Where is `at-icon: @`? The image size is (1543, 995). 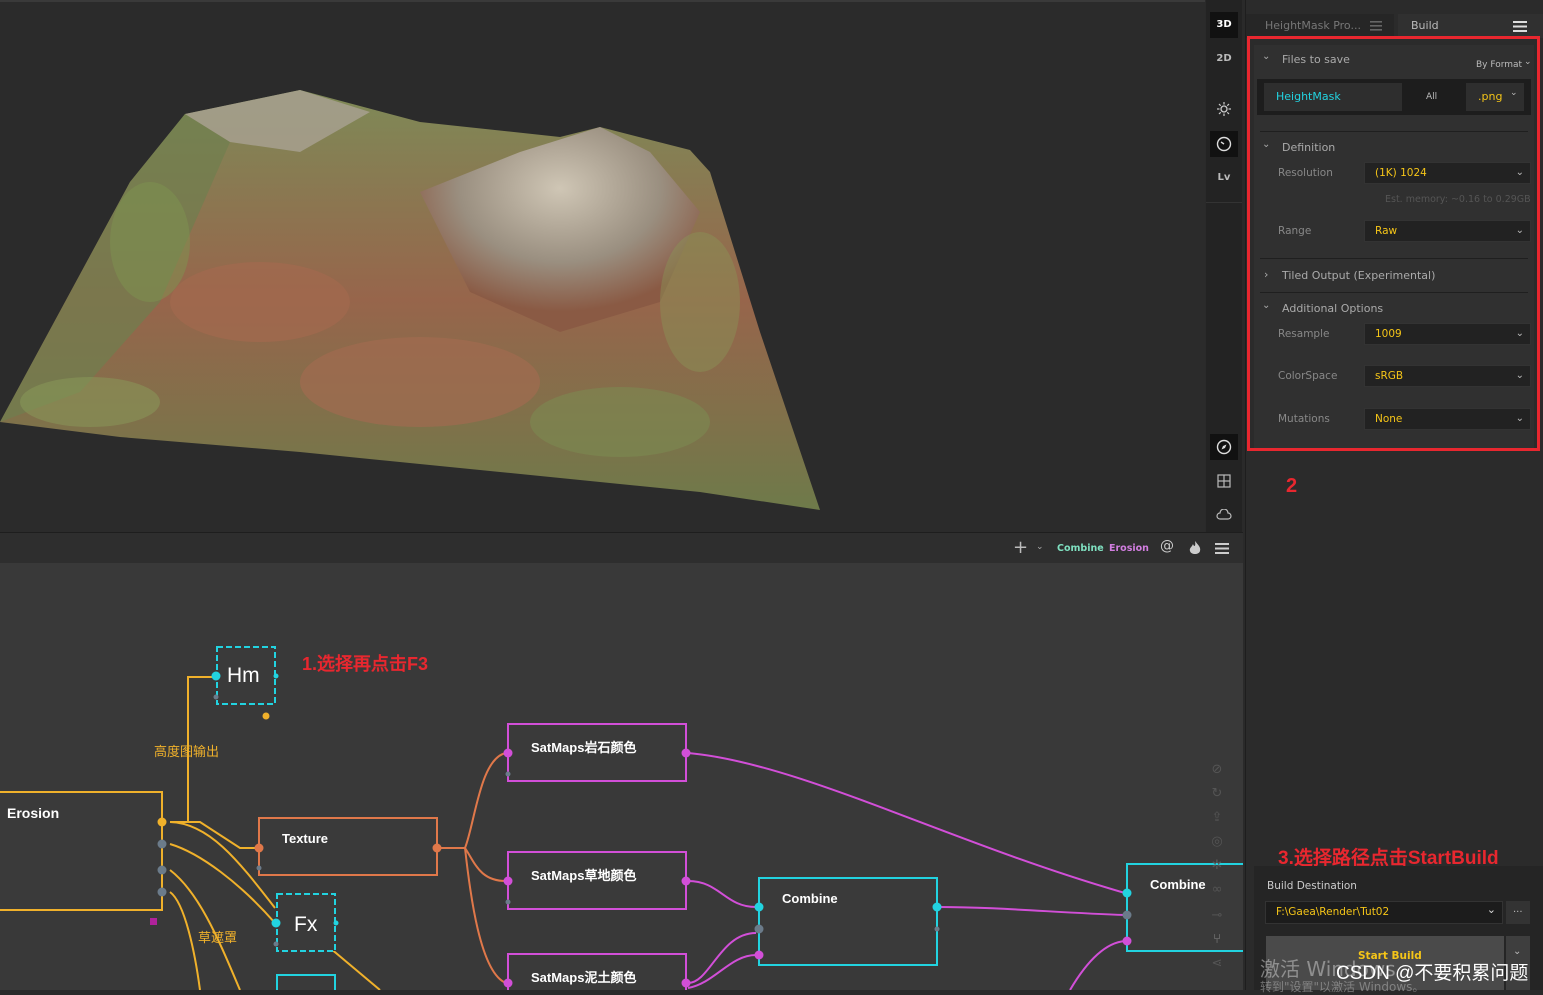 at-icon: @ is located at coordinates (1167, 546).